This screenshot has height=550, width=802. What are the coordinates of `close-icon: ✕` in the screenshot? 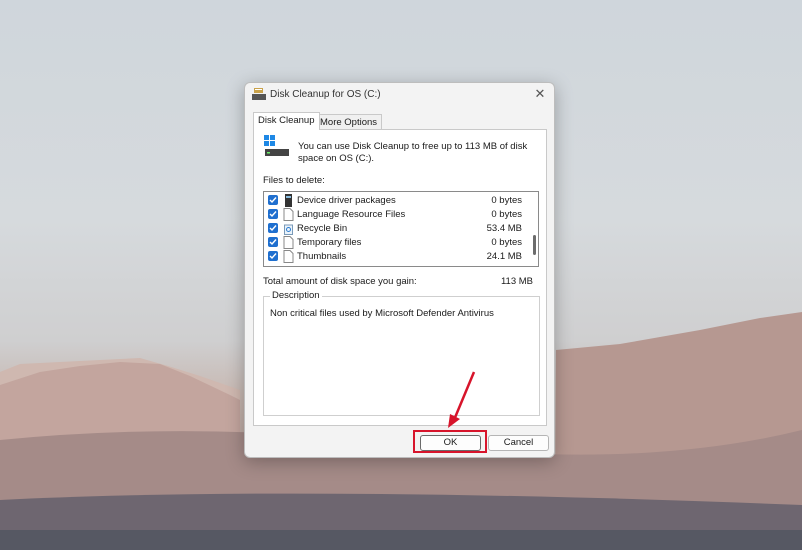 It's located at (540, 93).